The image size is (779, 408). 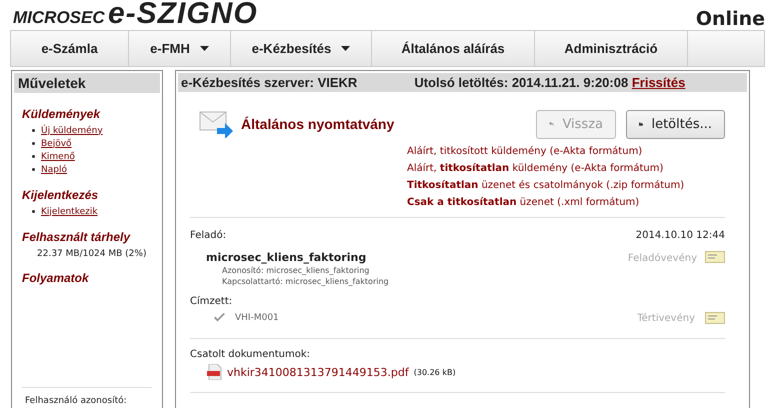 I want to click on sidebar-title: Műveletek, so click(x=87, y=83).